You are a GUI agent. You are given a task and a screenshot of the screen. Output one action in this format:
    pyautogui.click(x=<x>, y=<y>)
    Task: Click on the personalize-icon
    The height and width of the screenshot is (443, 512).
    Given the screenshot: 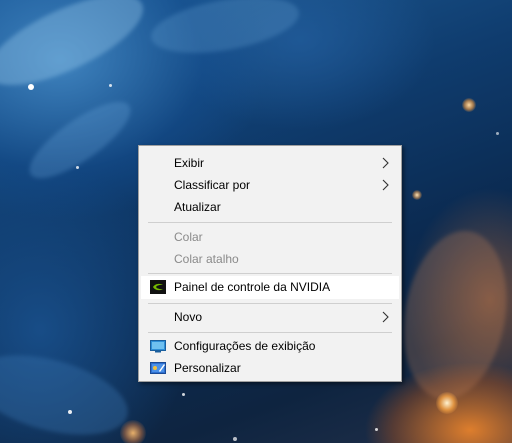 What is the action you would take?
    pyautogui.click(x=158, y=368)
    